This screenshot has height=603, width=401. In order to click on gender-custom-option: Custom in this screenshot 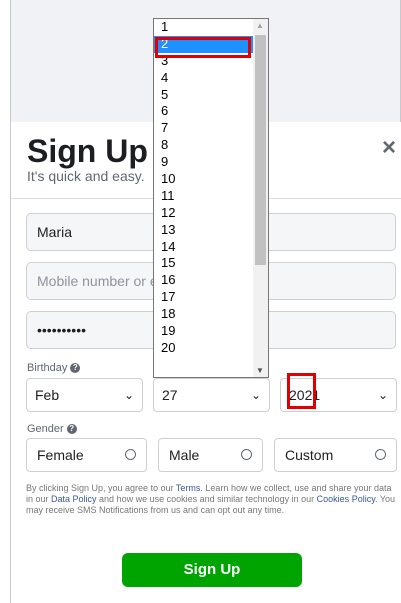, I will do `click(335, 455)`.